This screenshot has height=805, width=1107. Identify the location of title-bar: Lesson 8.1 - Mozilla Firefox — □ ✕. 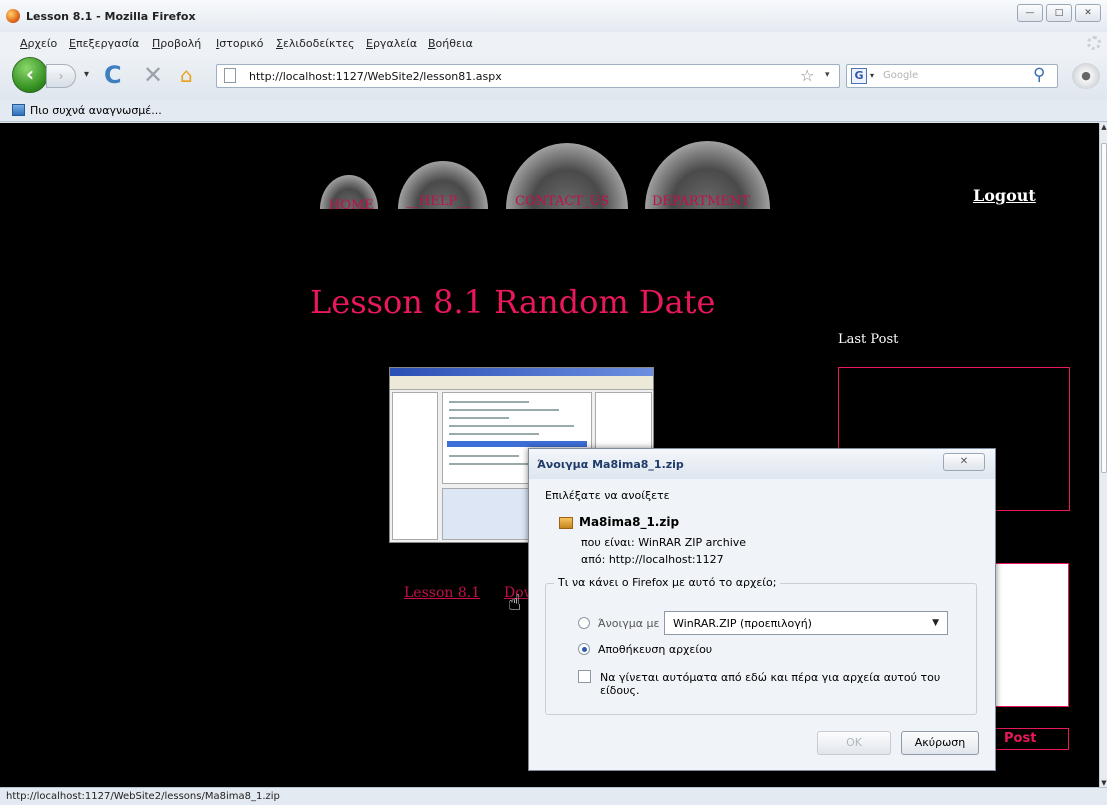
(553, 16).